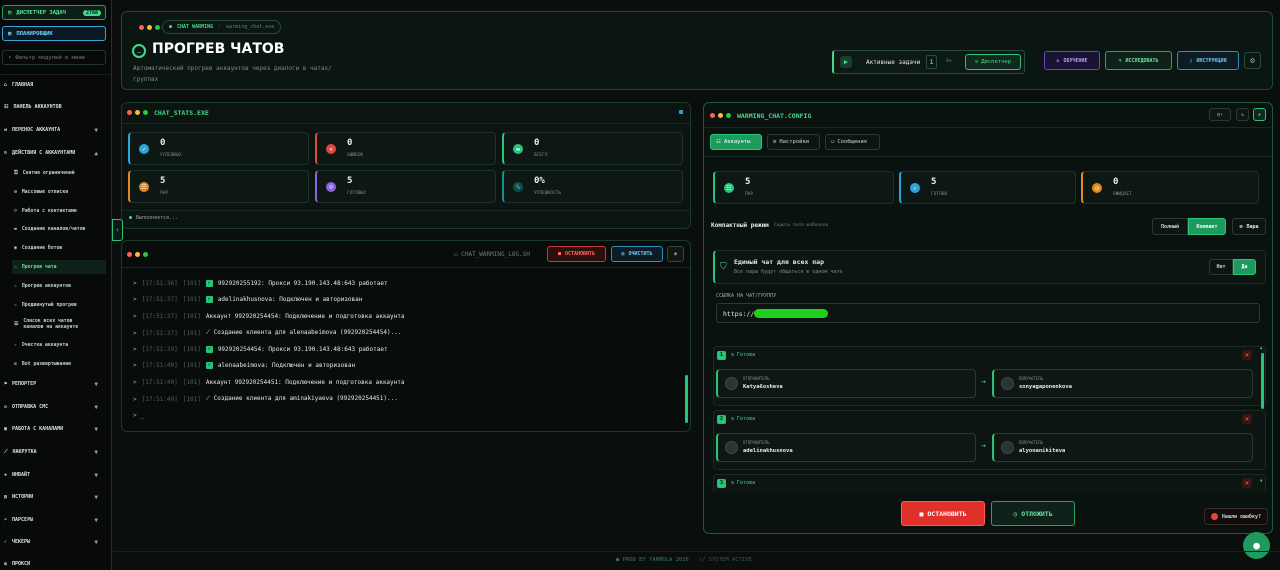 This screenshot has width=1280, height=570. Describe the element at coordinates (1236, 516) in the screenshot. I see `report-bug-button: Нашли ошибку?` at that location.